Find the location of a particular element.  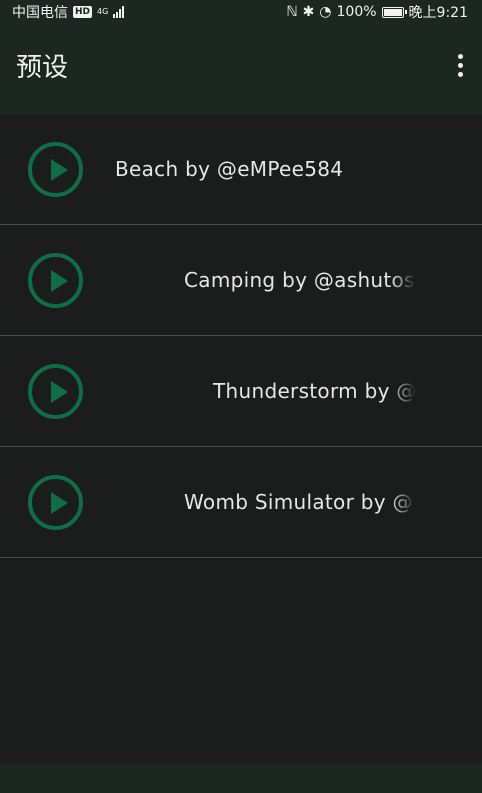

preset-row-womb-simulator: Womb Simulator by @ is located at coordinates (241, 502).